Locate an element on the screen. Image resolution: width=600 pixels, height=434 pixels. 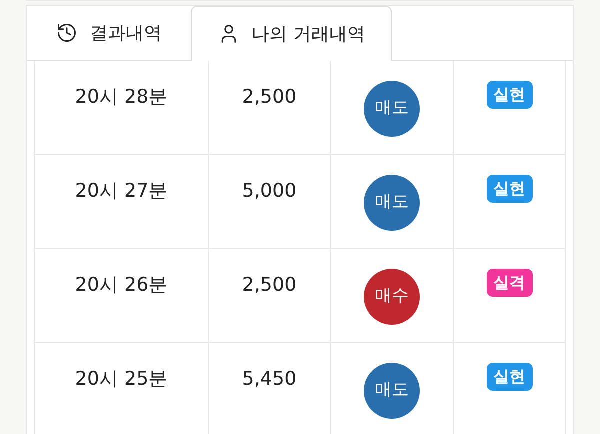
history-icon is located at coordinates (67, 33).